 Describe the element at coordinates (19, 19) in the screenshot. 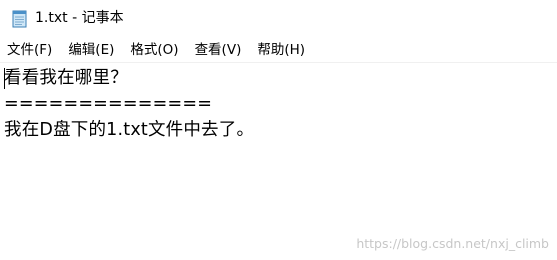

I see `notepad-icon` at that location.